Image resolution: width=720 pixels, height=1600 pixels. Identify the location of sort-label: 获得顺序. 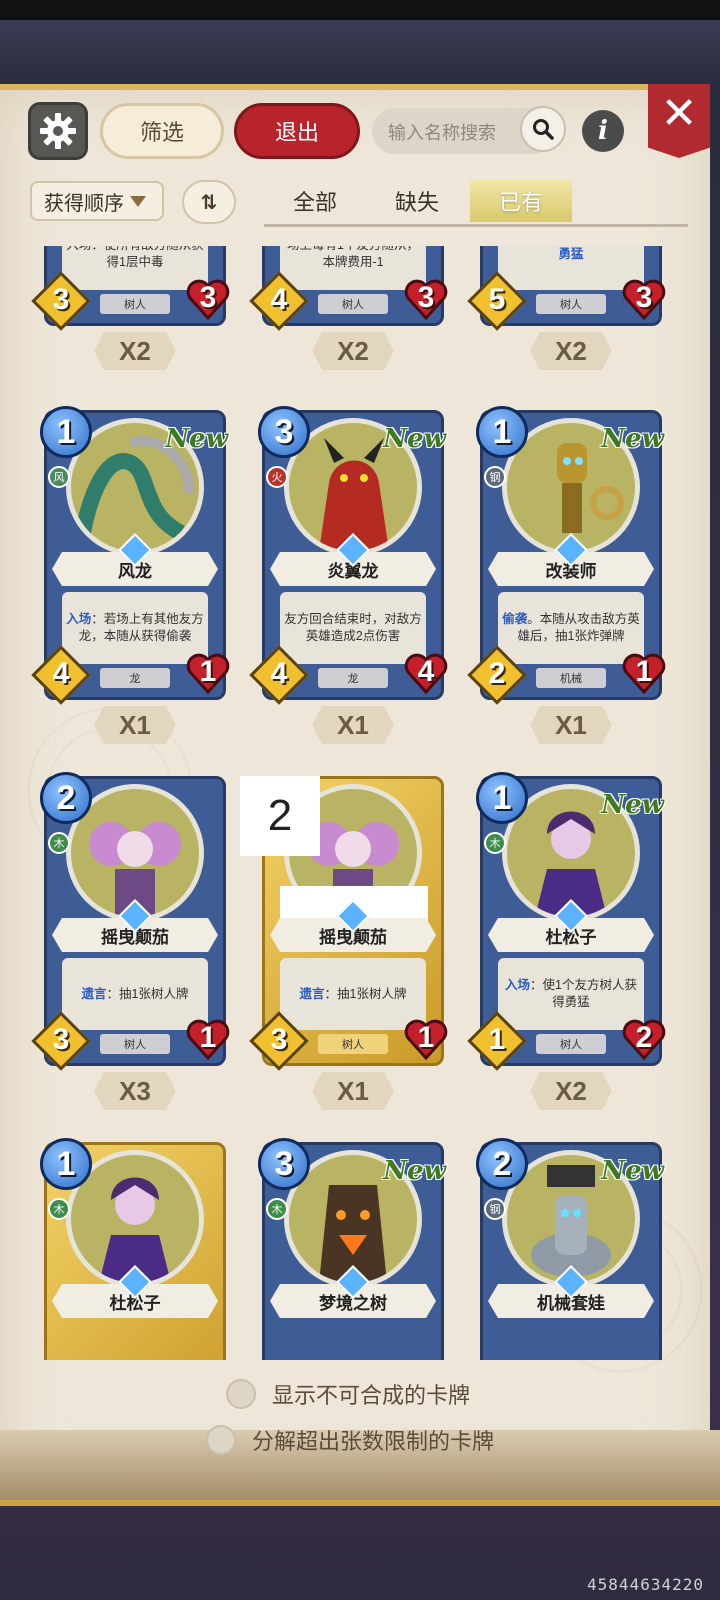
(84, 203).